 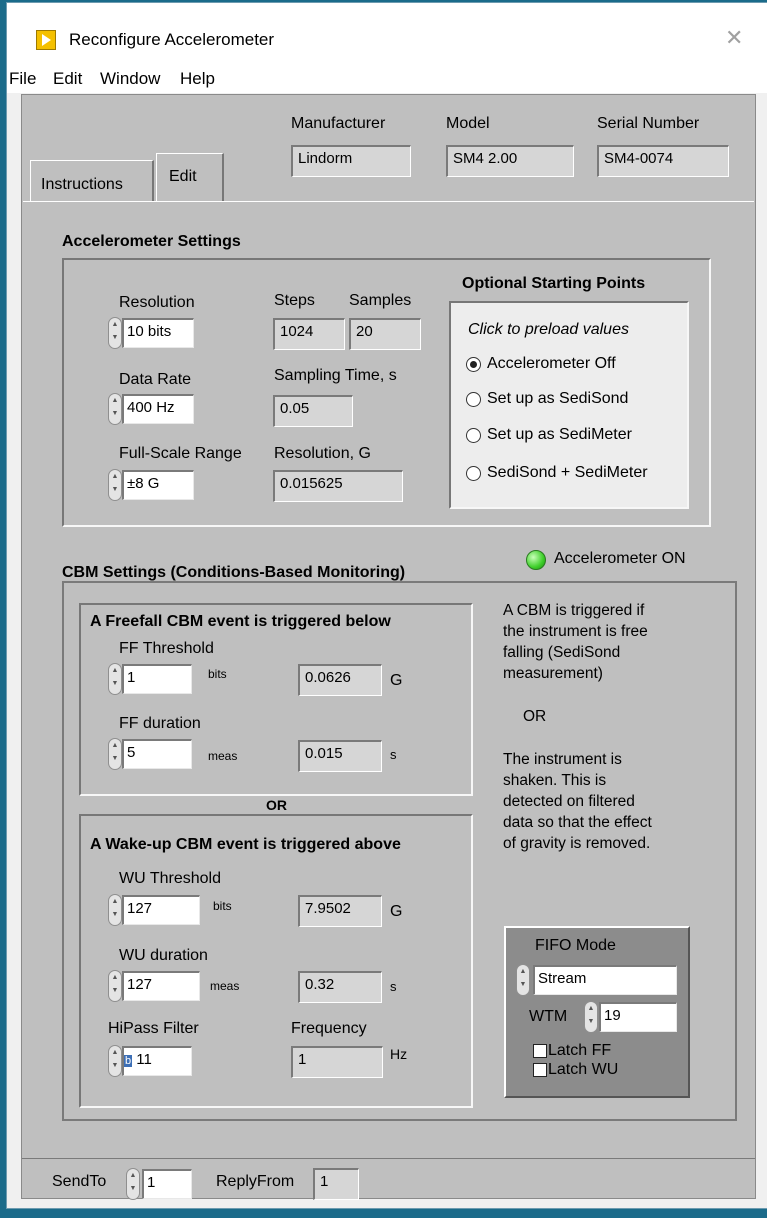 I want to click on ff-threshold-spinner: ▲ ▼, so click(x=115, y=679).